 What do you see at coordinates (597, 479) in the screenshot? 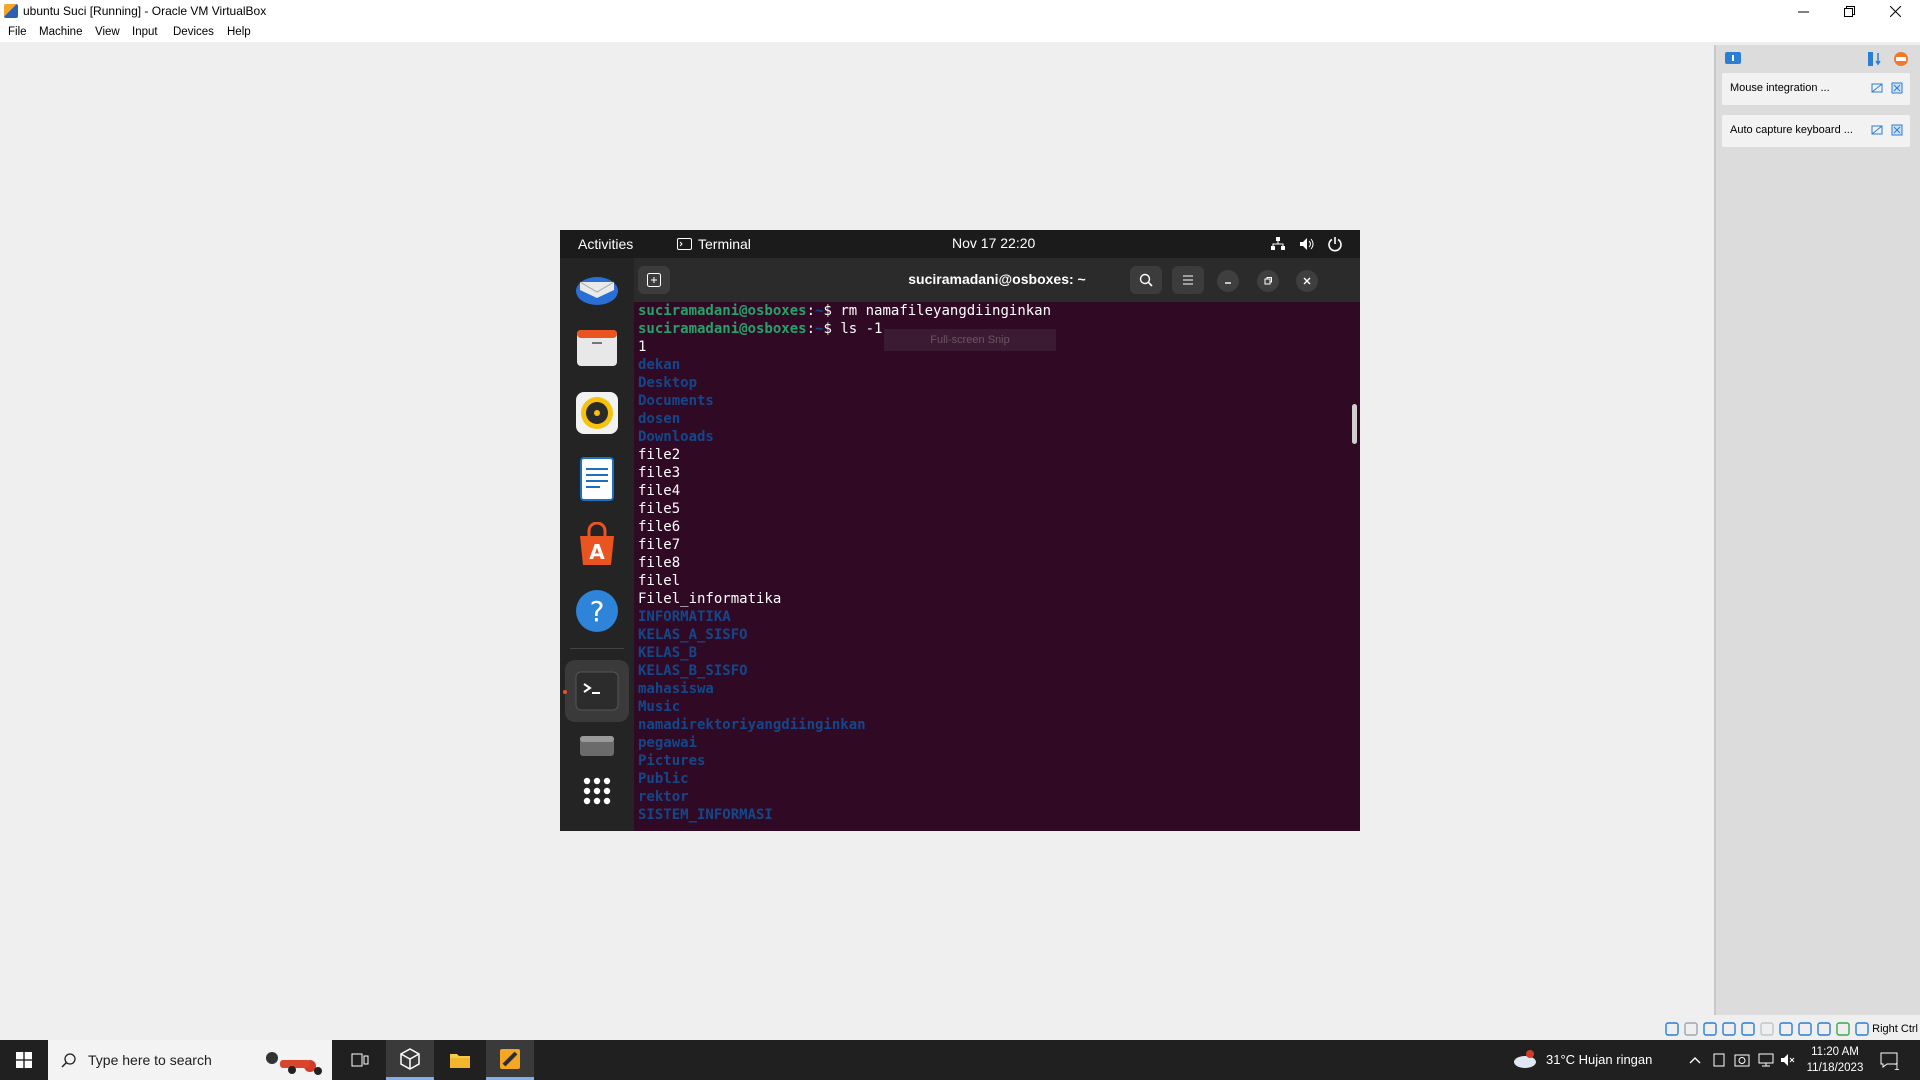
I see `dock-libreoffice-writer` at bounding box center [597, 479].